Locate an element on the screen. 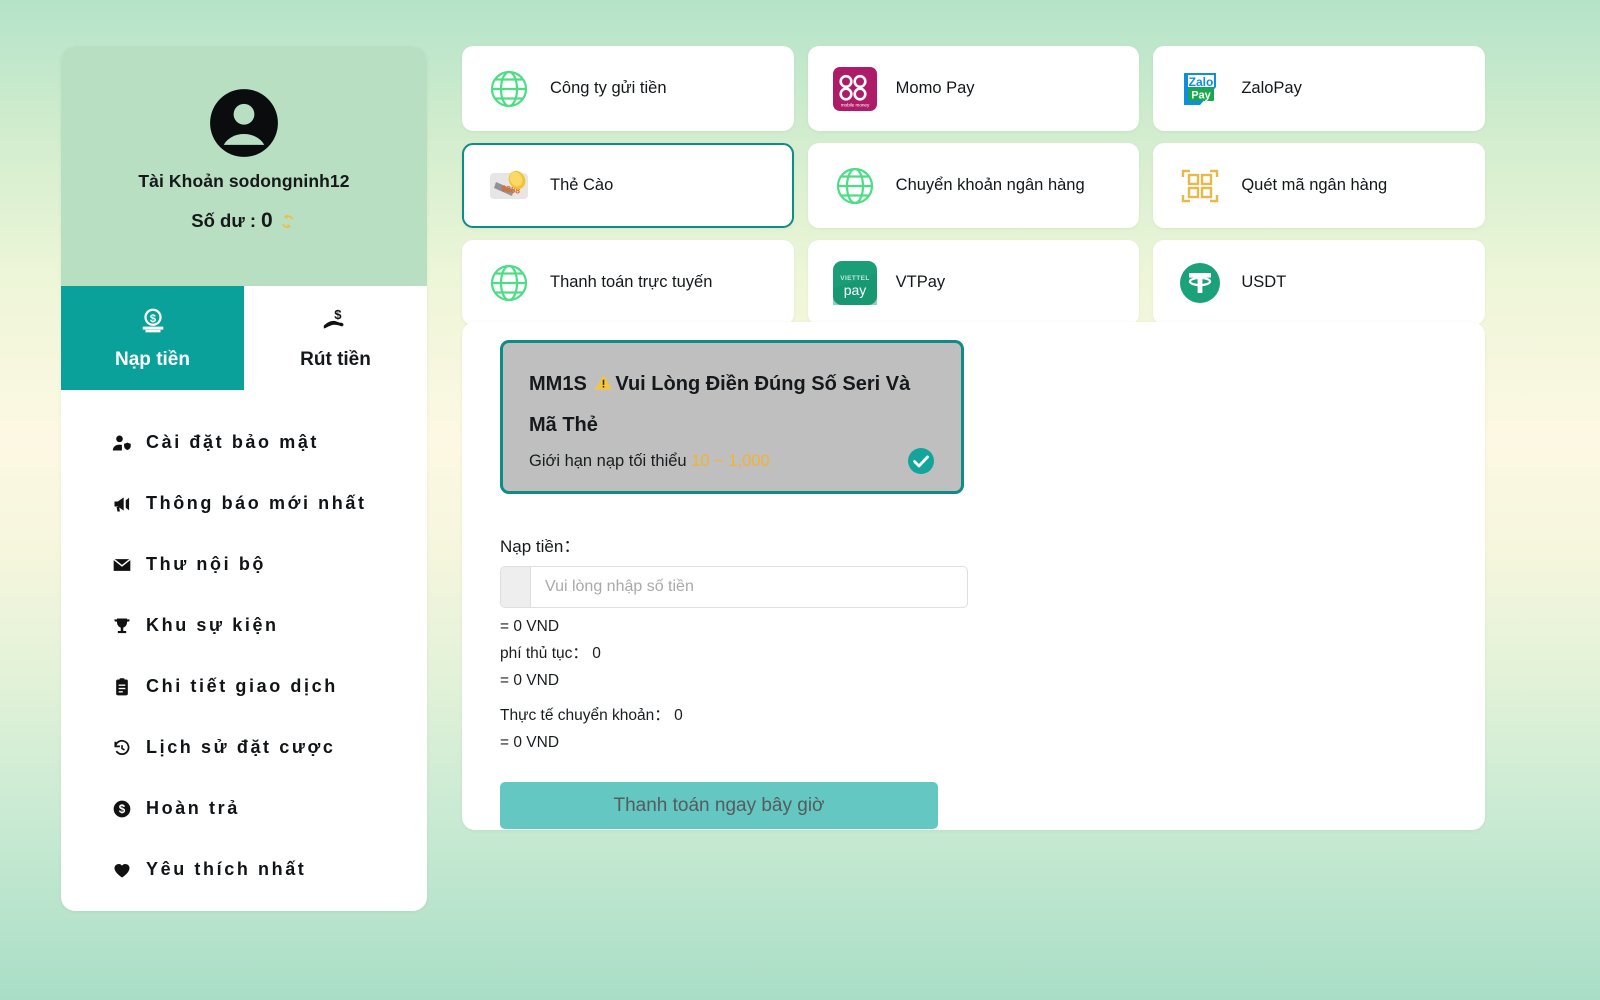  sidebar-item-rebate: $ Hoàn trả is located at coordinates (244, 808).